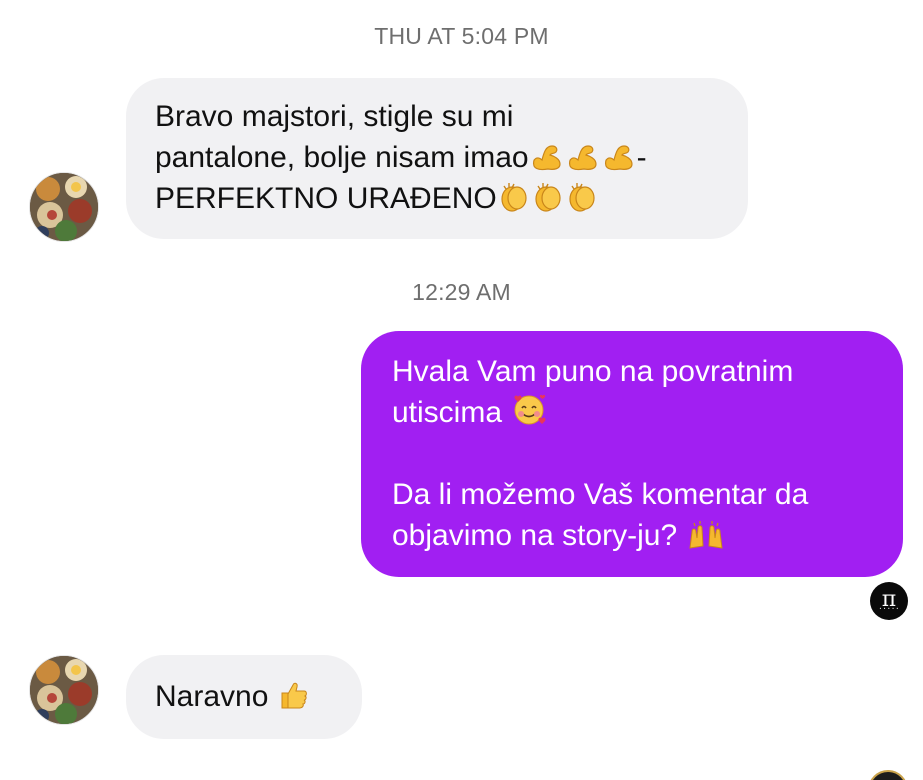 This screenshot has height=780, width=923. What do you see at coordinates (600, 494) in the screenshot?
I see `message-text: Da li možemo Vaš komentar da` at bounding box center [600, 494].